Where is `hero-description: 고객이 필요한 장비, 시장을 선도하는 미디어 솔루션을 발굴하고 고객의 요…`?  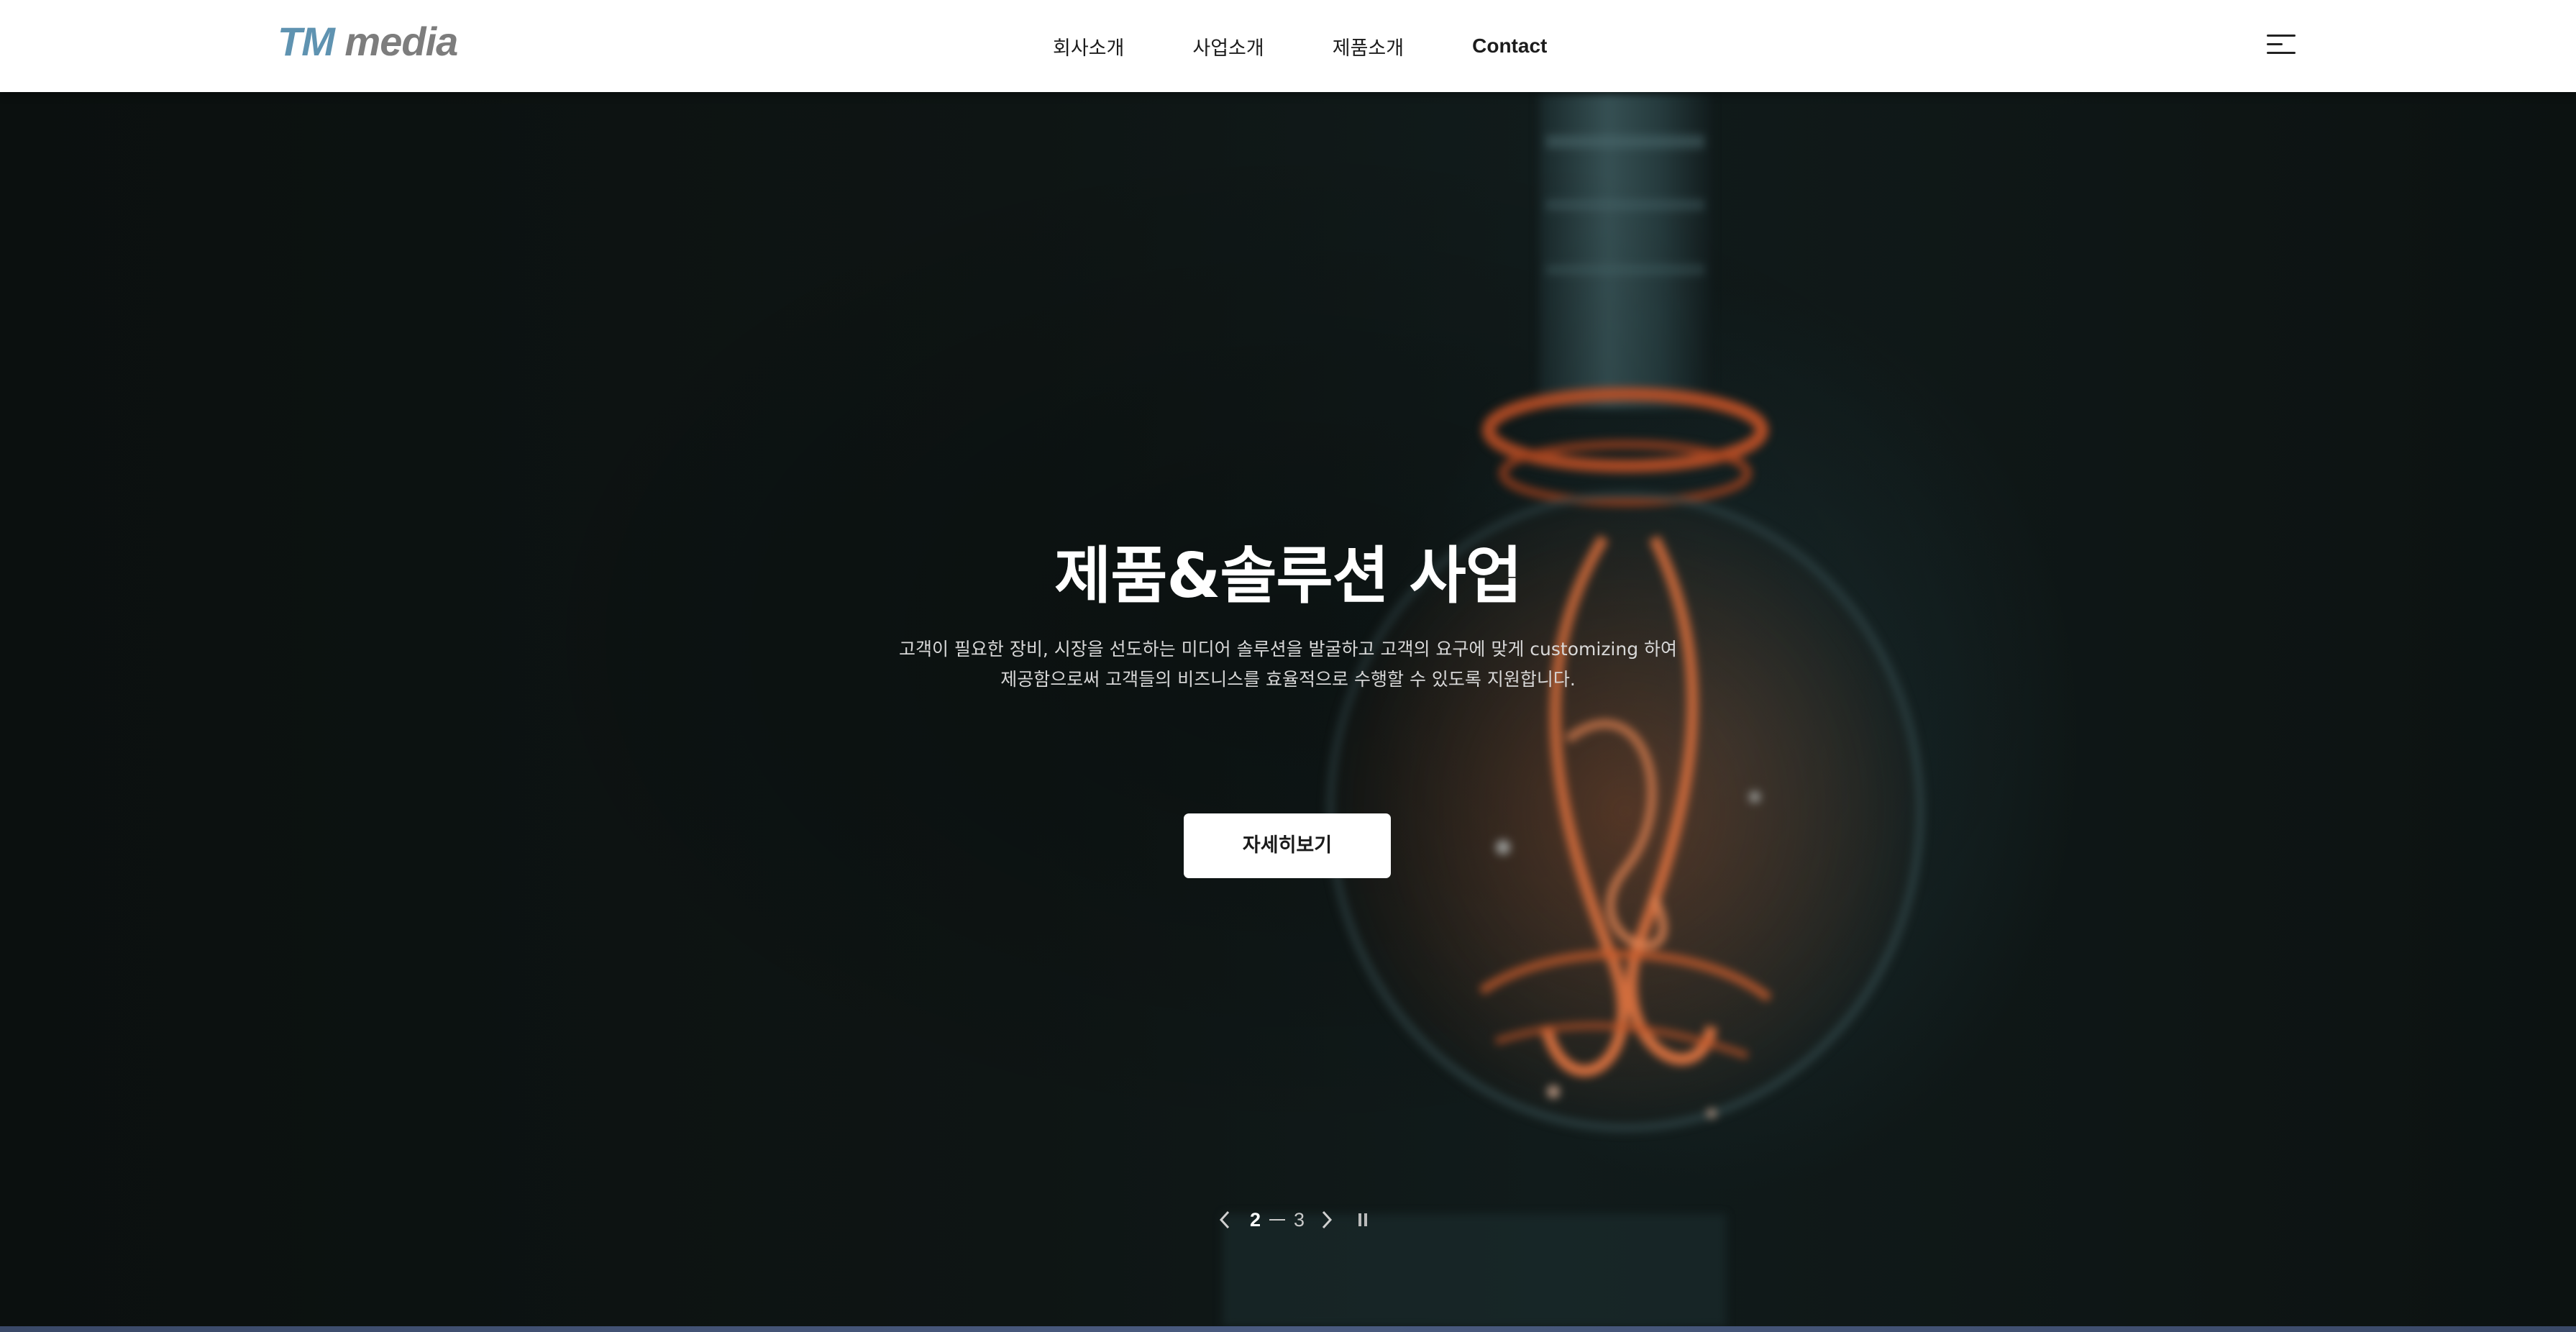 hero-description: 고객이 필요한 장비, 시장을 선도하는 미디어 솔루션을 발굴하고 고객의 요… is located at coordinates (1288, 665).